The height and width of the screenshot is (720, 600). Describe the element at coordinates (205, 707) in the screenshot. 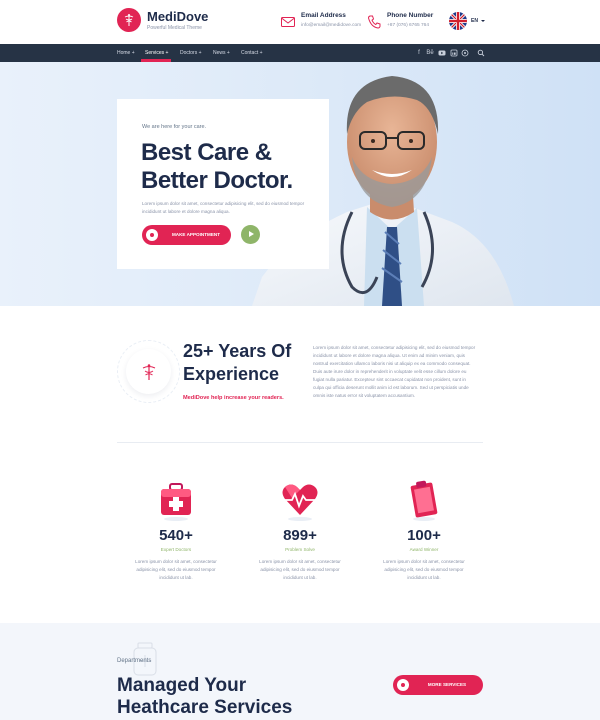

I see `departments-title-line2: Heathcare Services` at that location.